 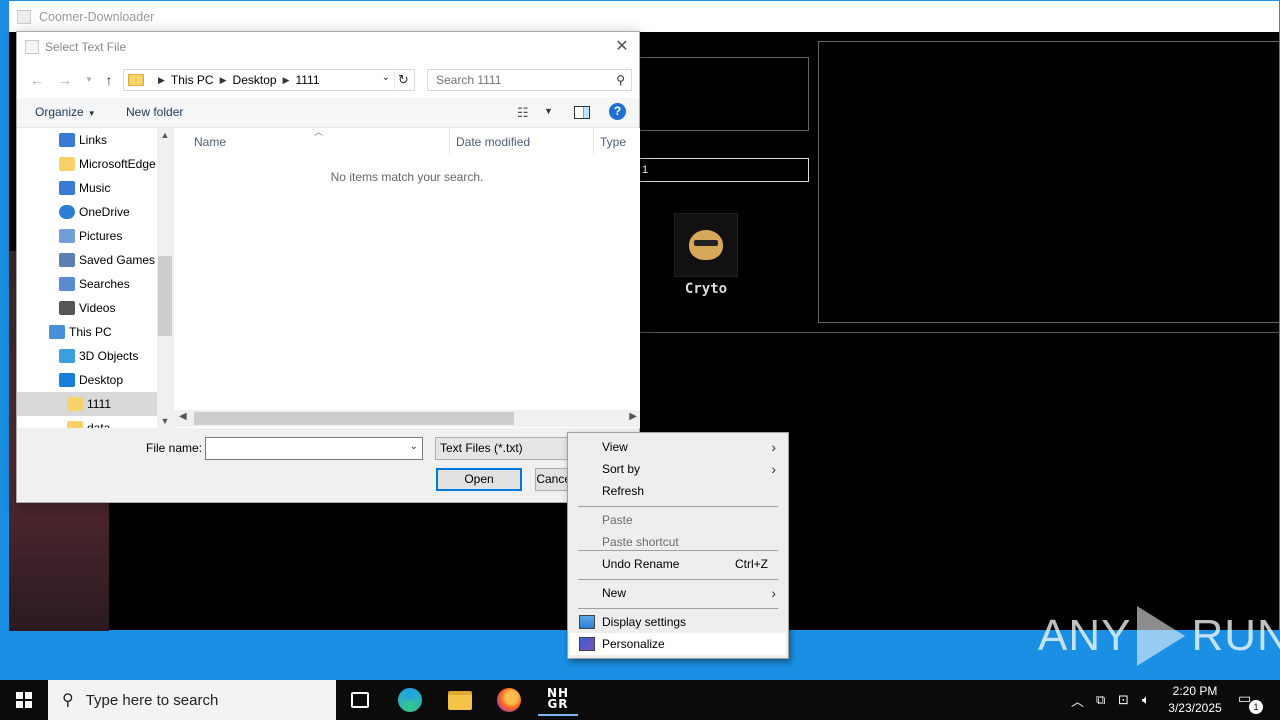 I want to click on refresh-icon: ↻, so click(x=403, y=80).